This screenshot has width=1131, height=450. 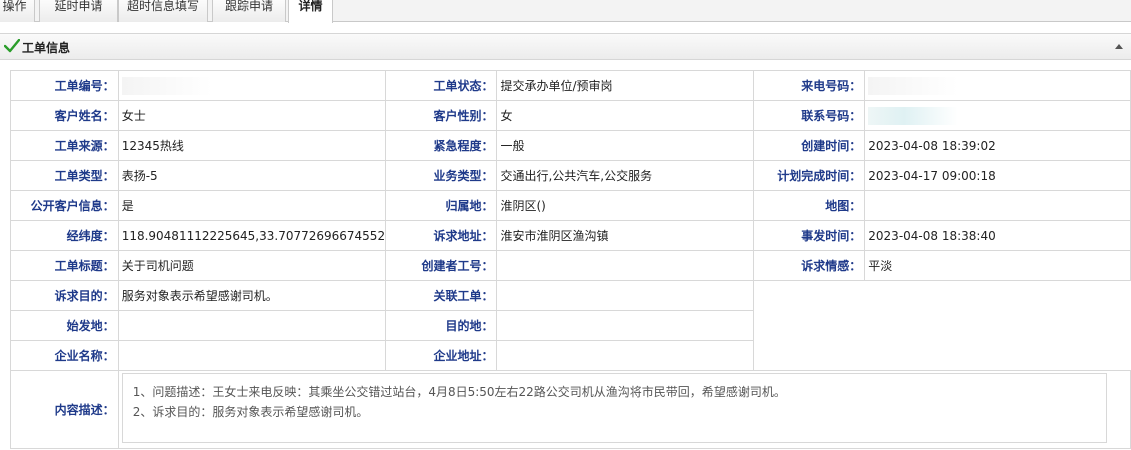 I want to click on label-company-address: 企业地址：, so click(x=441, y=355).